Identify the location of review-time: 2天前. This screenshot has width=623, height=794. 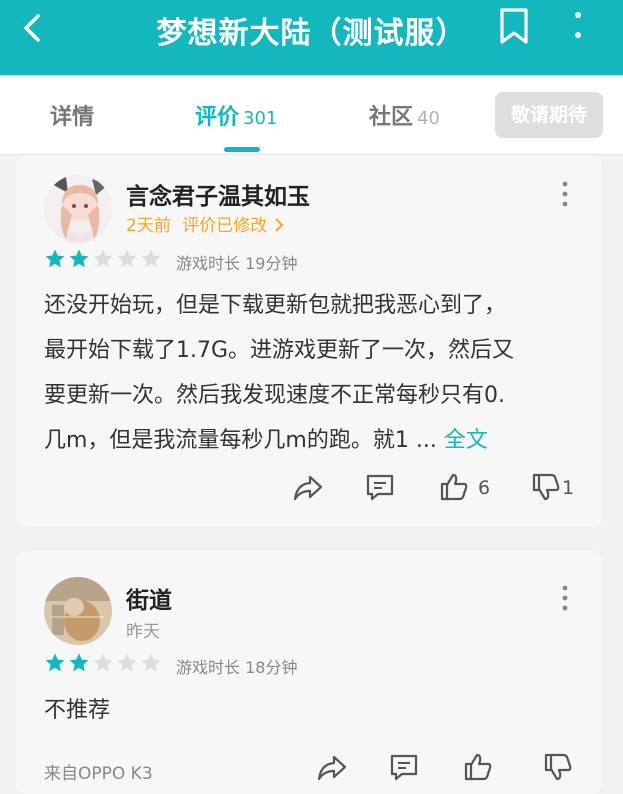
(148, 226).